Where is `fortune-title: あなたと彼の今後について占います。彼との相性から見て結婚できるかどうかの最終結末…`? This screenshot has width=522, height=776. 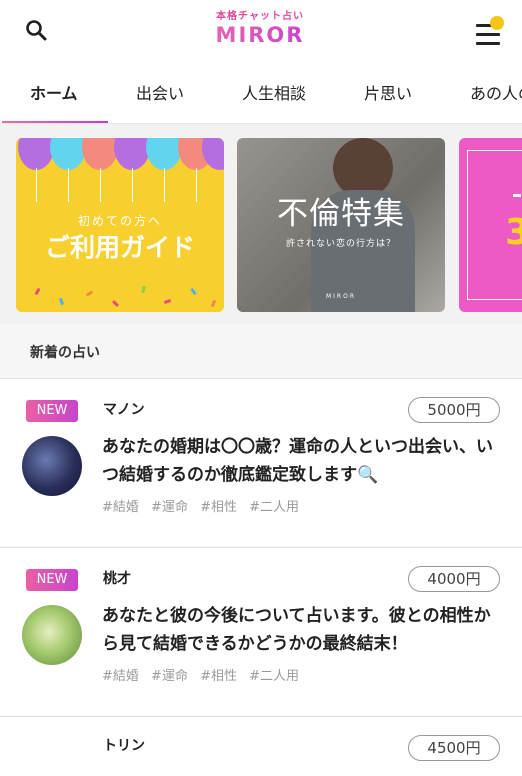 fortune-title: あなたと彼の今後について占います。彼との相性から見て結婚できるかどうかの最終結末… is located at coordinates (296, 630).